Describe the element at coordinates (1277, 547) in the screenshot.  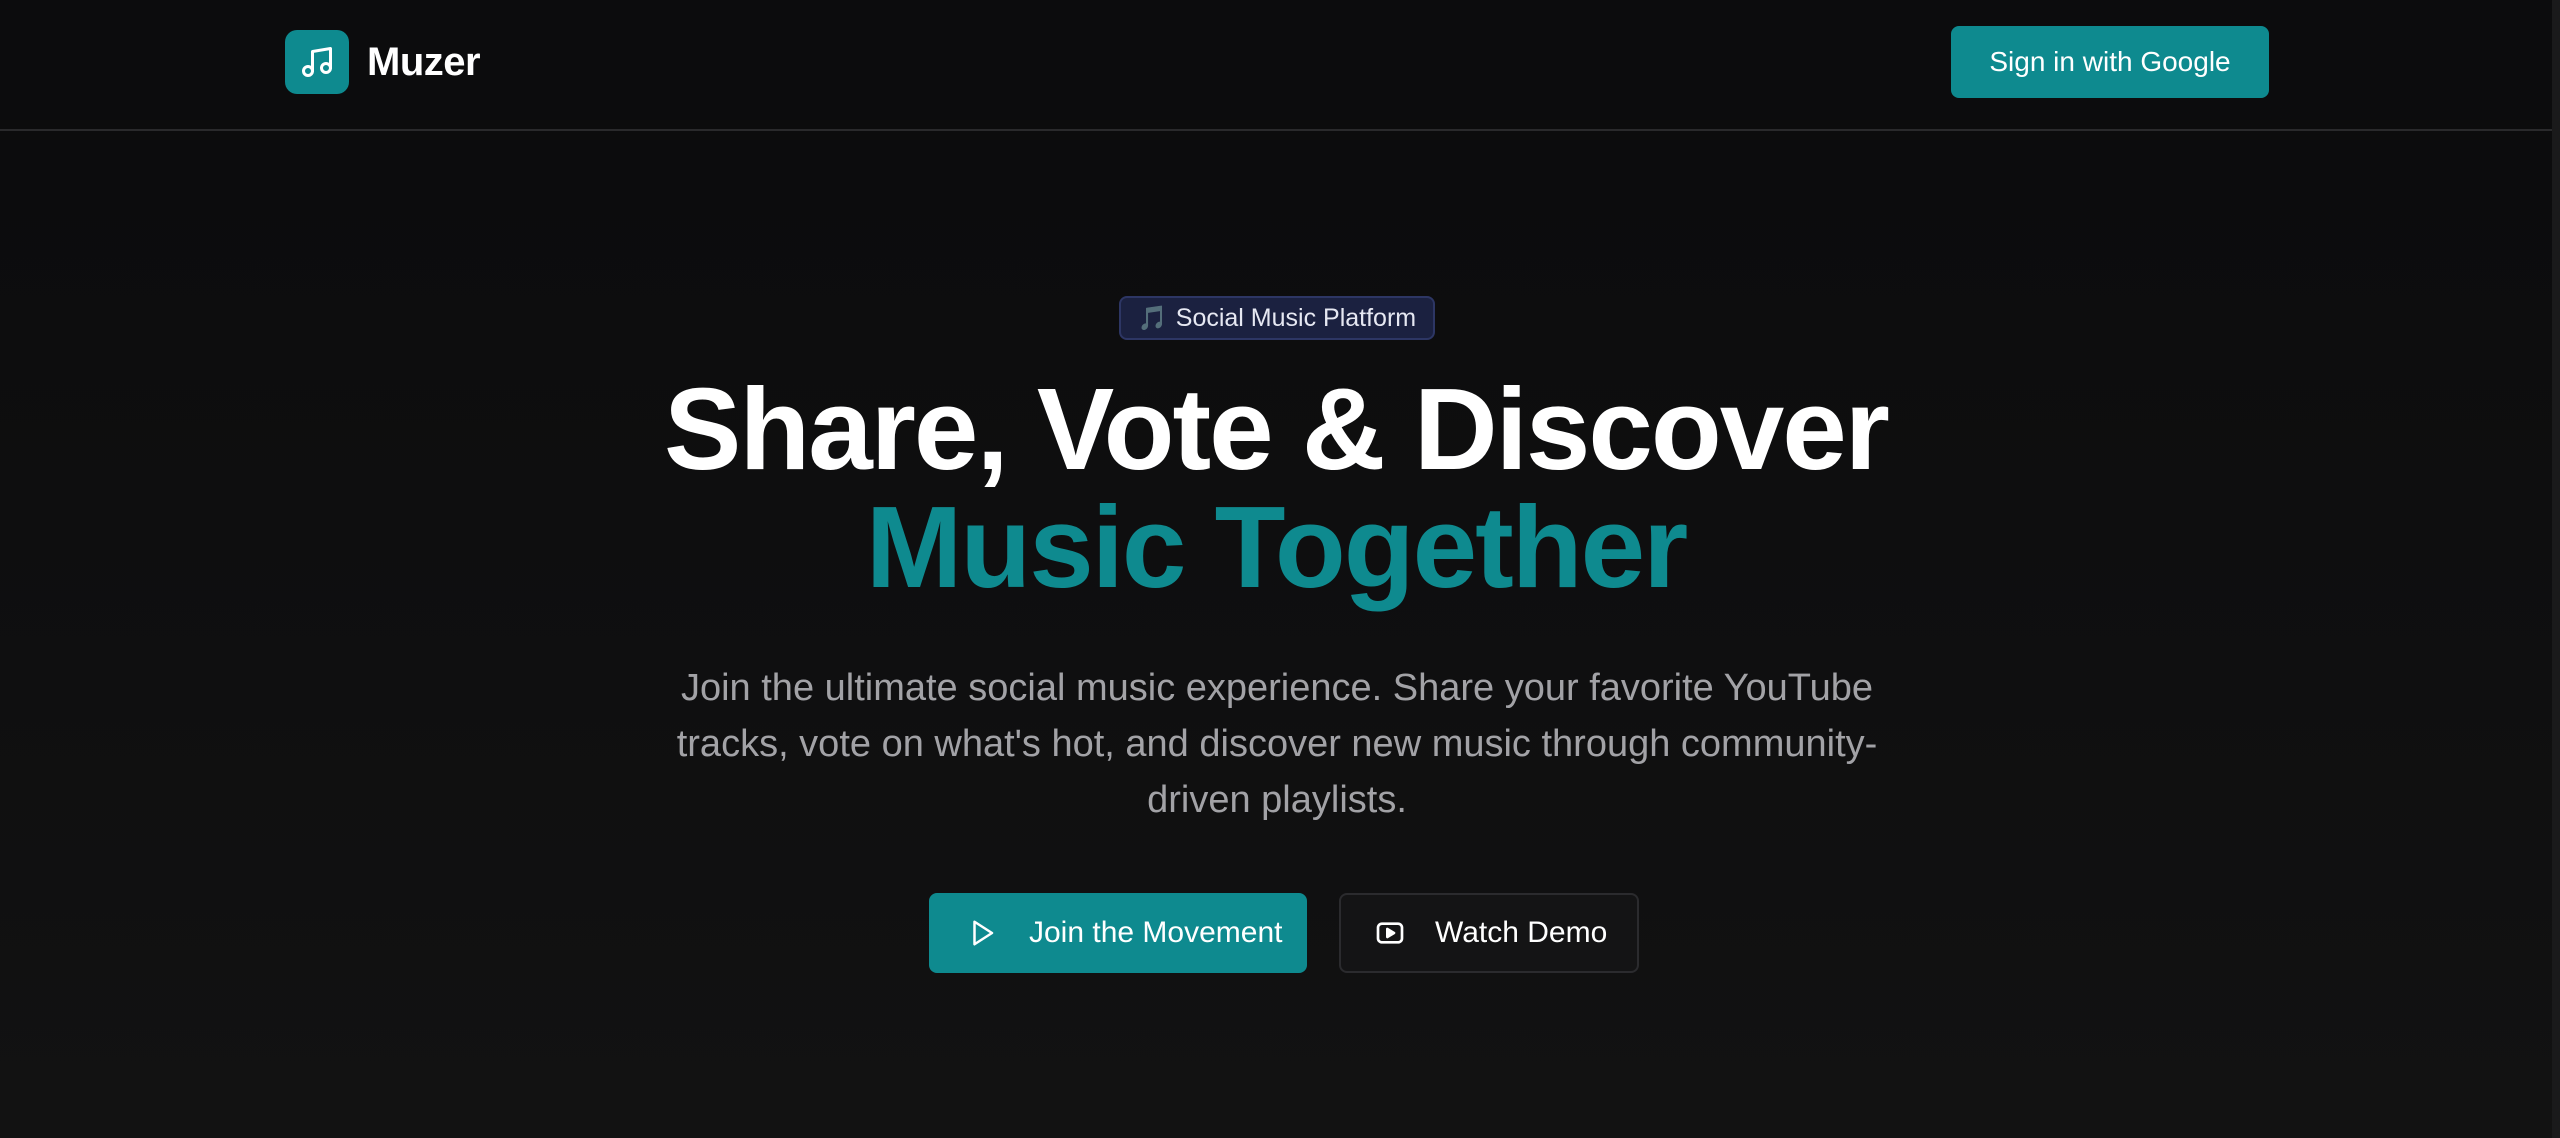
I see `hero-title-highlight: Music Together` at that location.